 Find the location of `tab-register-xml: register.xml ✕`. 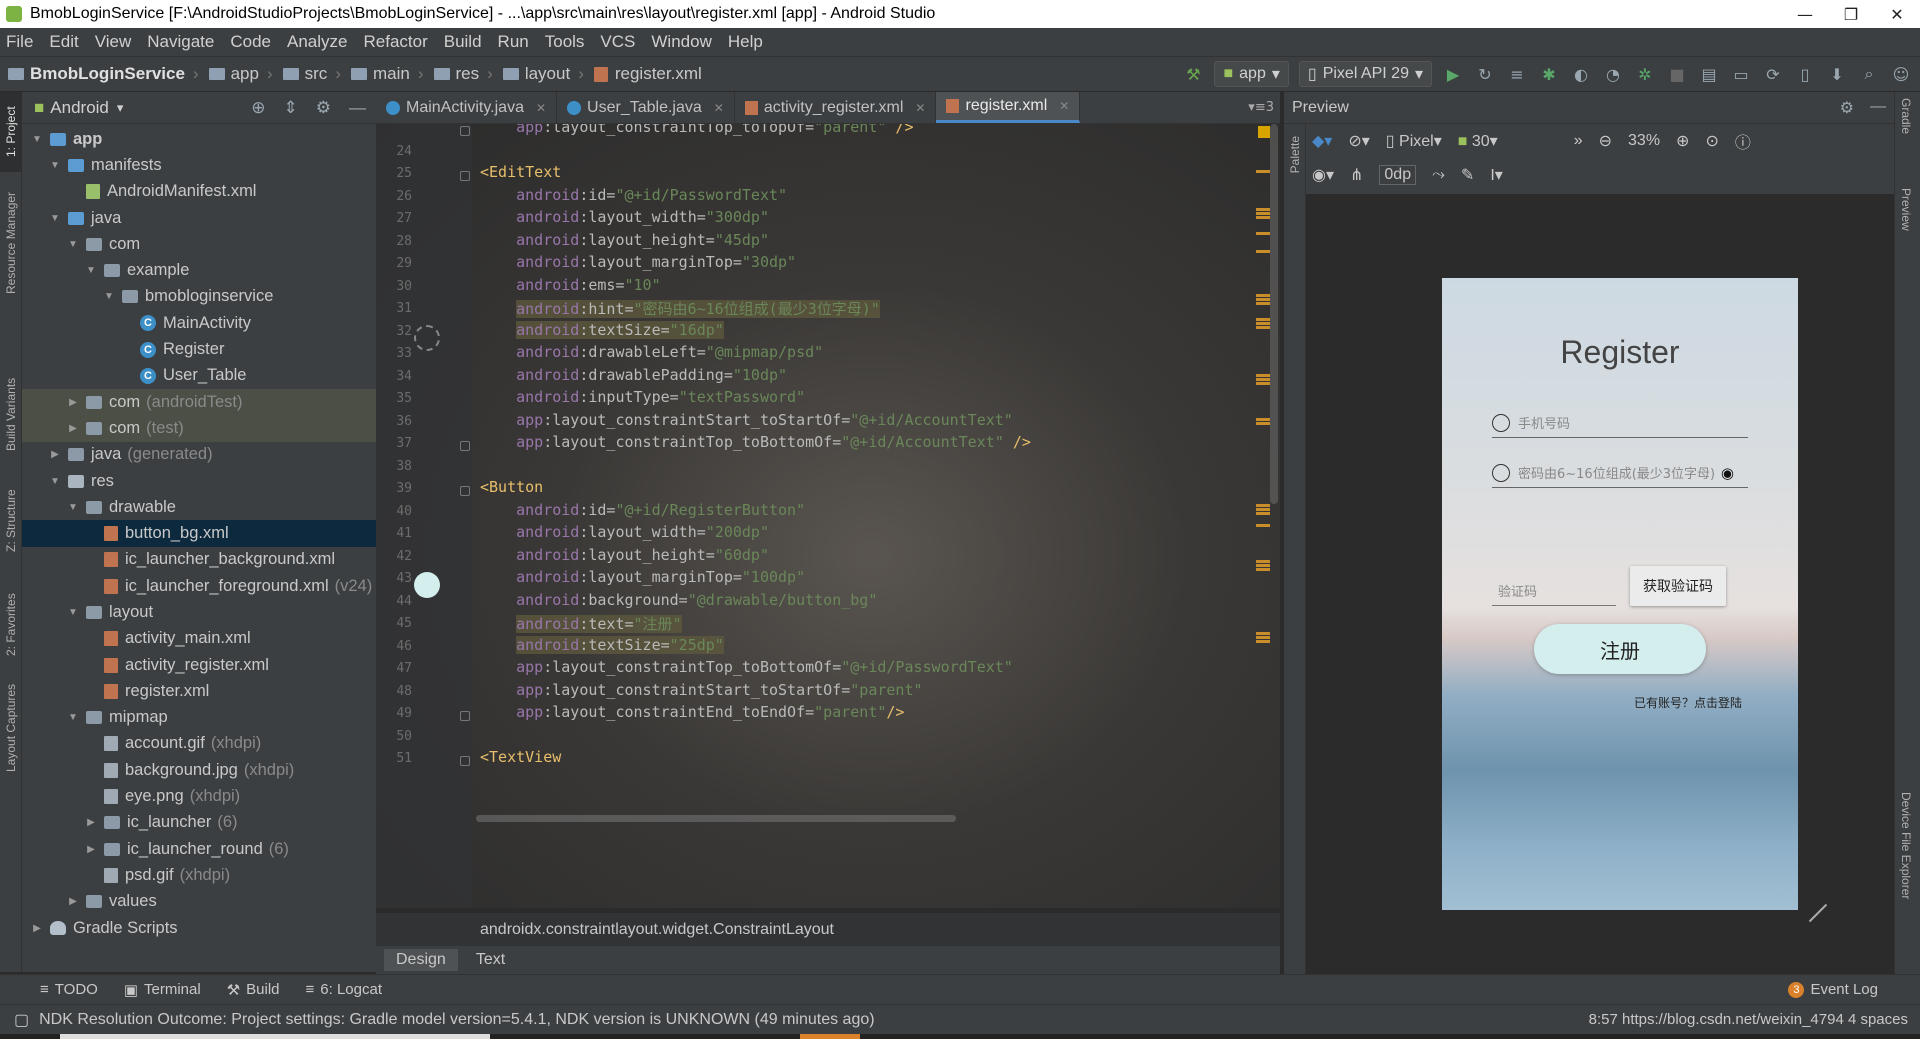

tab-register-xml: register.xml ✕ is located at coordinates (1008, 107).